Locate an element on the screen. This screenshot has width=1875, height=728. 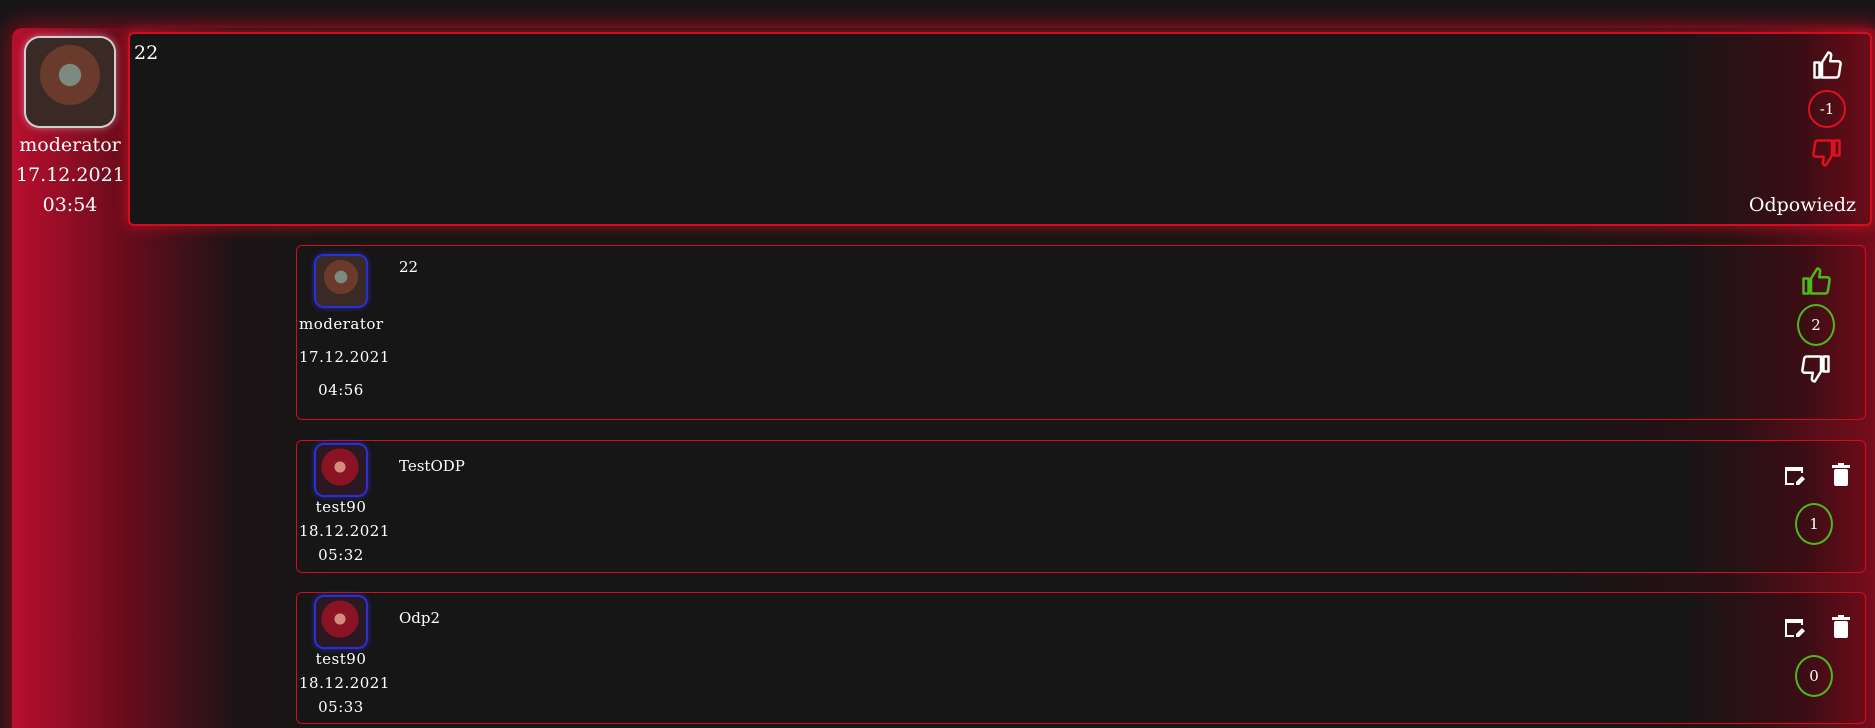
vote-score: 1 is located at coordinates (1814, 524).